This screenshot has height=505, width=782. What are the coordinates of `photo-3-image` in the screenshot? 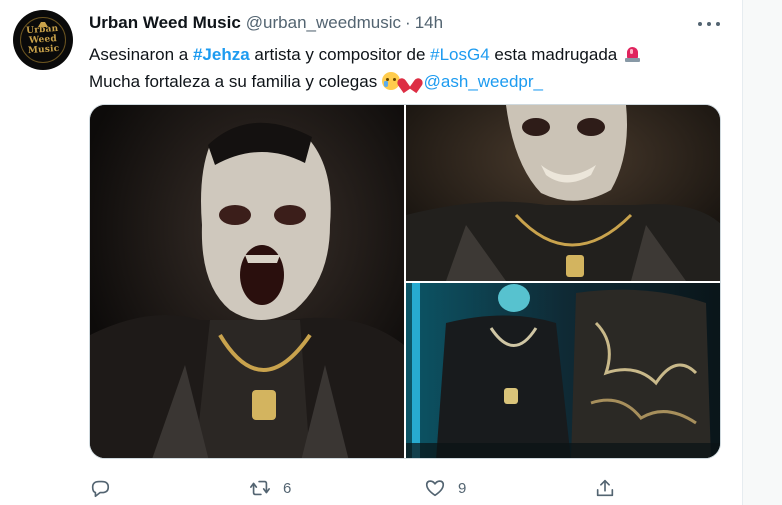 It's located at (563, 370).